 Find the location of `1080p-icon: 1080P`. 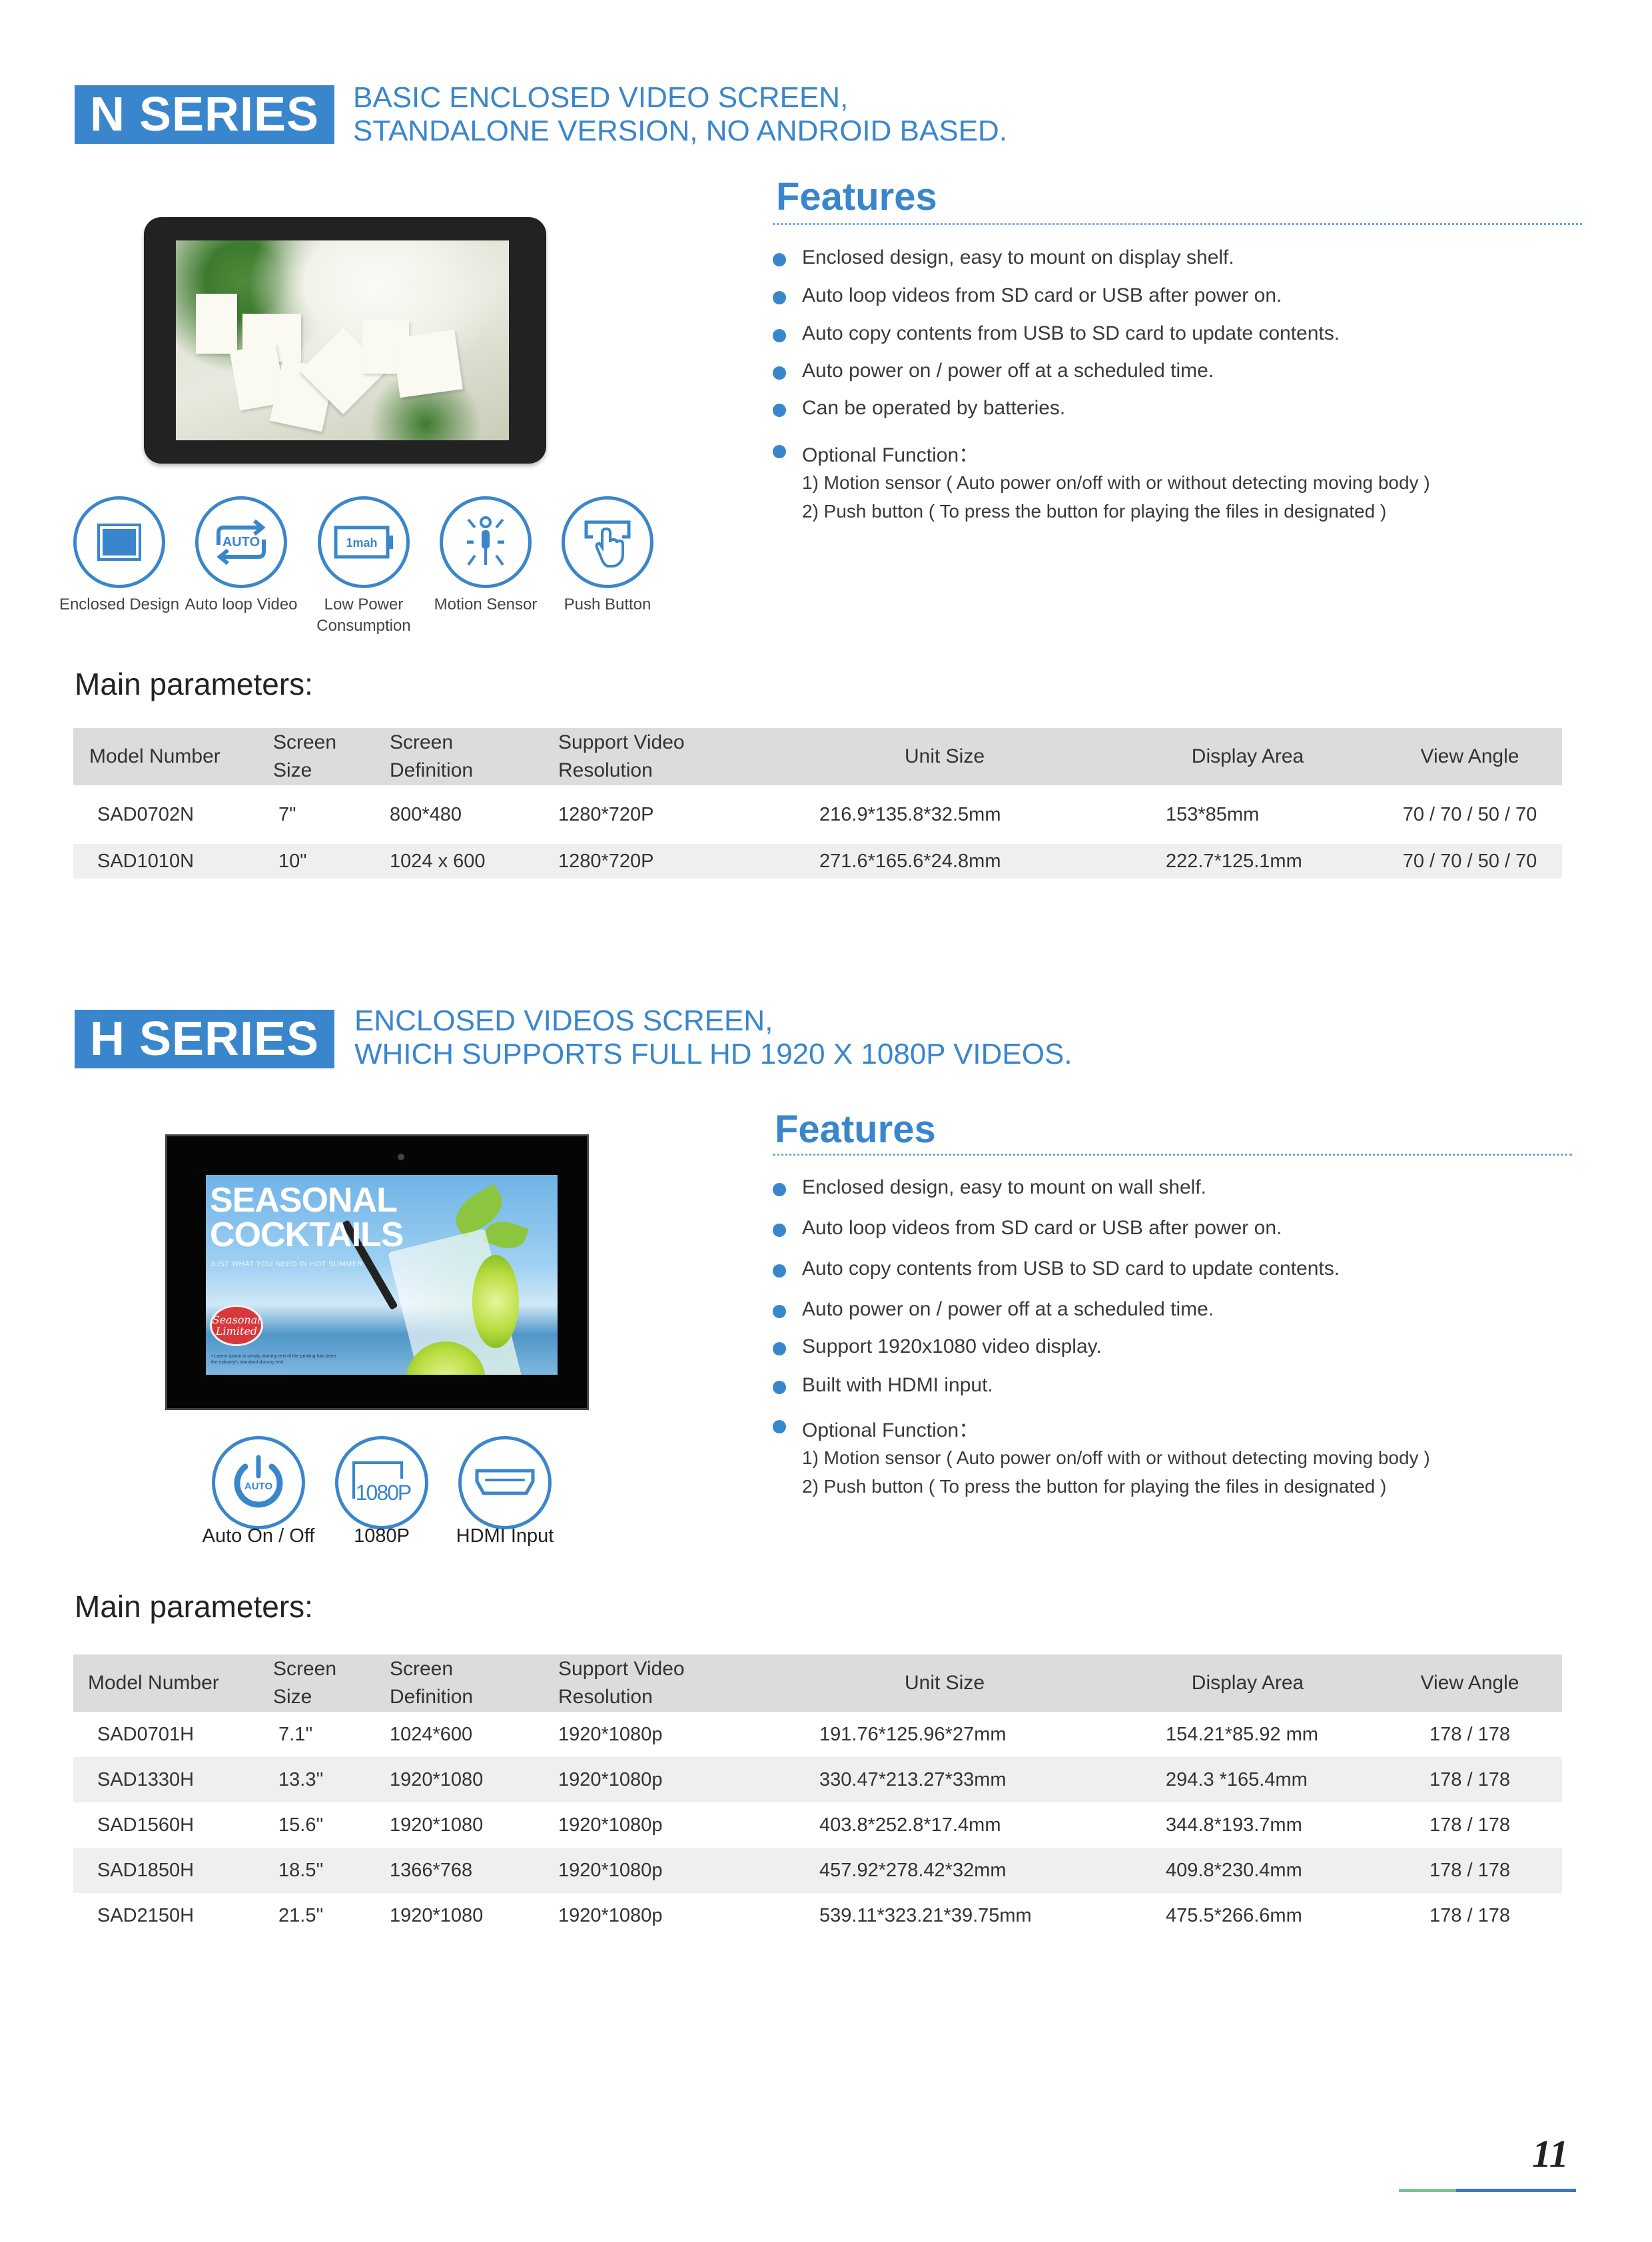

1080p-icon: 1080P is located at coordinates (381, 1482).